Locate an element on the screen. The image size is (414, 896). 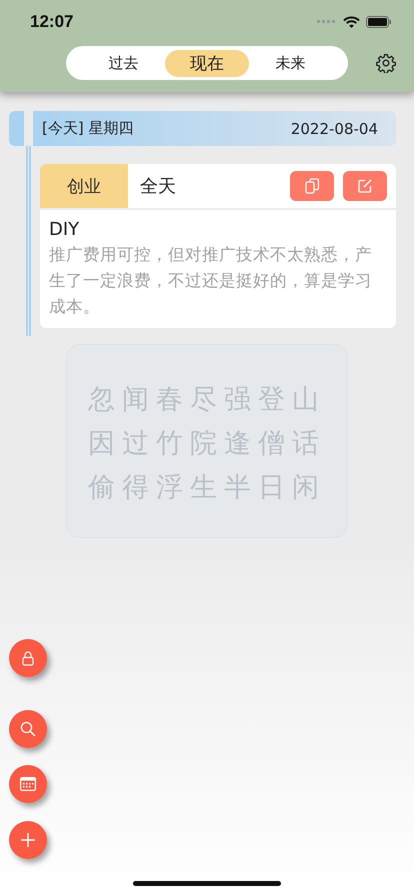
day-marker is located at coordinates (16, 128).